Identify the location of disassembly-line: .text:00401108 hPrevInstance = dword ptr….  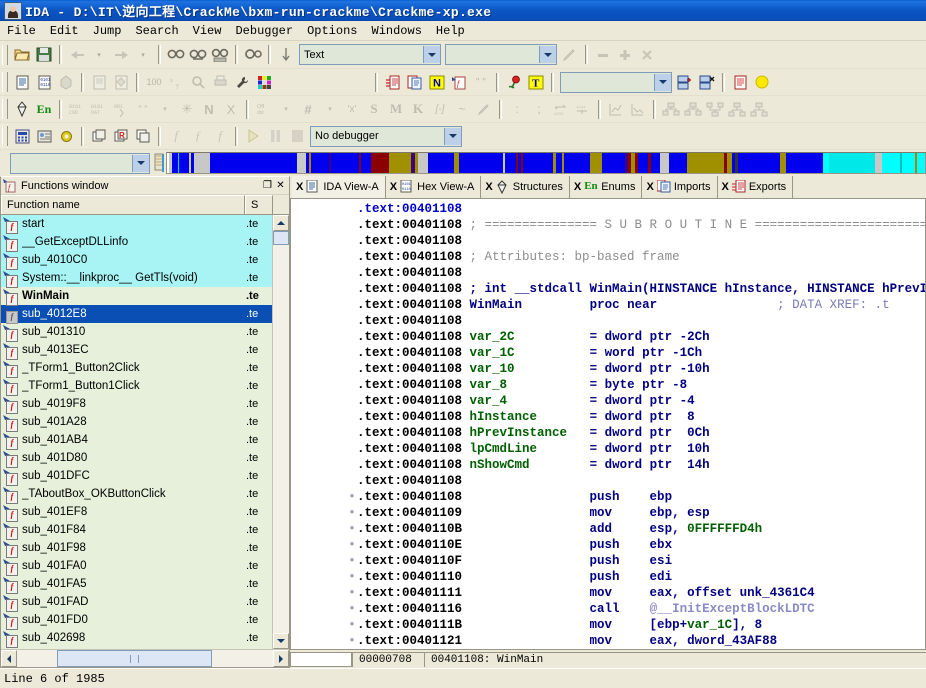
(636, 433).